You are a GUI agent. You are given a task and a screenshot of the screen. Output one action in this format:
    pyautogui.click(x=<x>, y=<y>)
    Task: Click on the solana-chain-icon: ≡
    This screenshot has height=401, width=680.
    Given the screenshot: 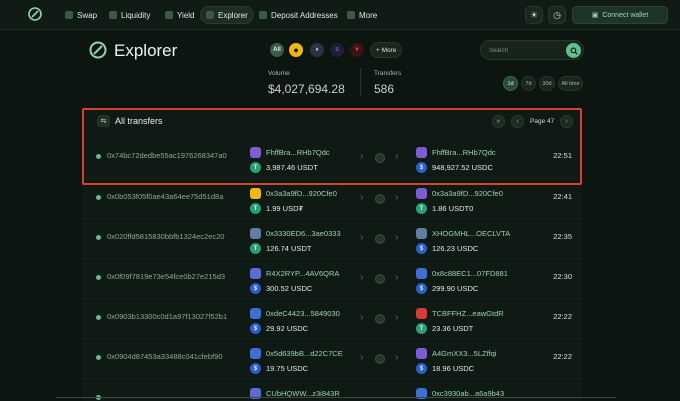 What is the action you would take?
    pyautogui.click(x=337, y=50)
    